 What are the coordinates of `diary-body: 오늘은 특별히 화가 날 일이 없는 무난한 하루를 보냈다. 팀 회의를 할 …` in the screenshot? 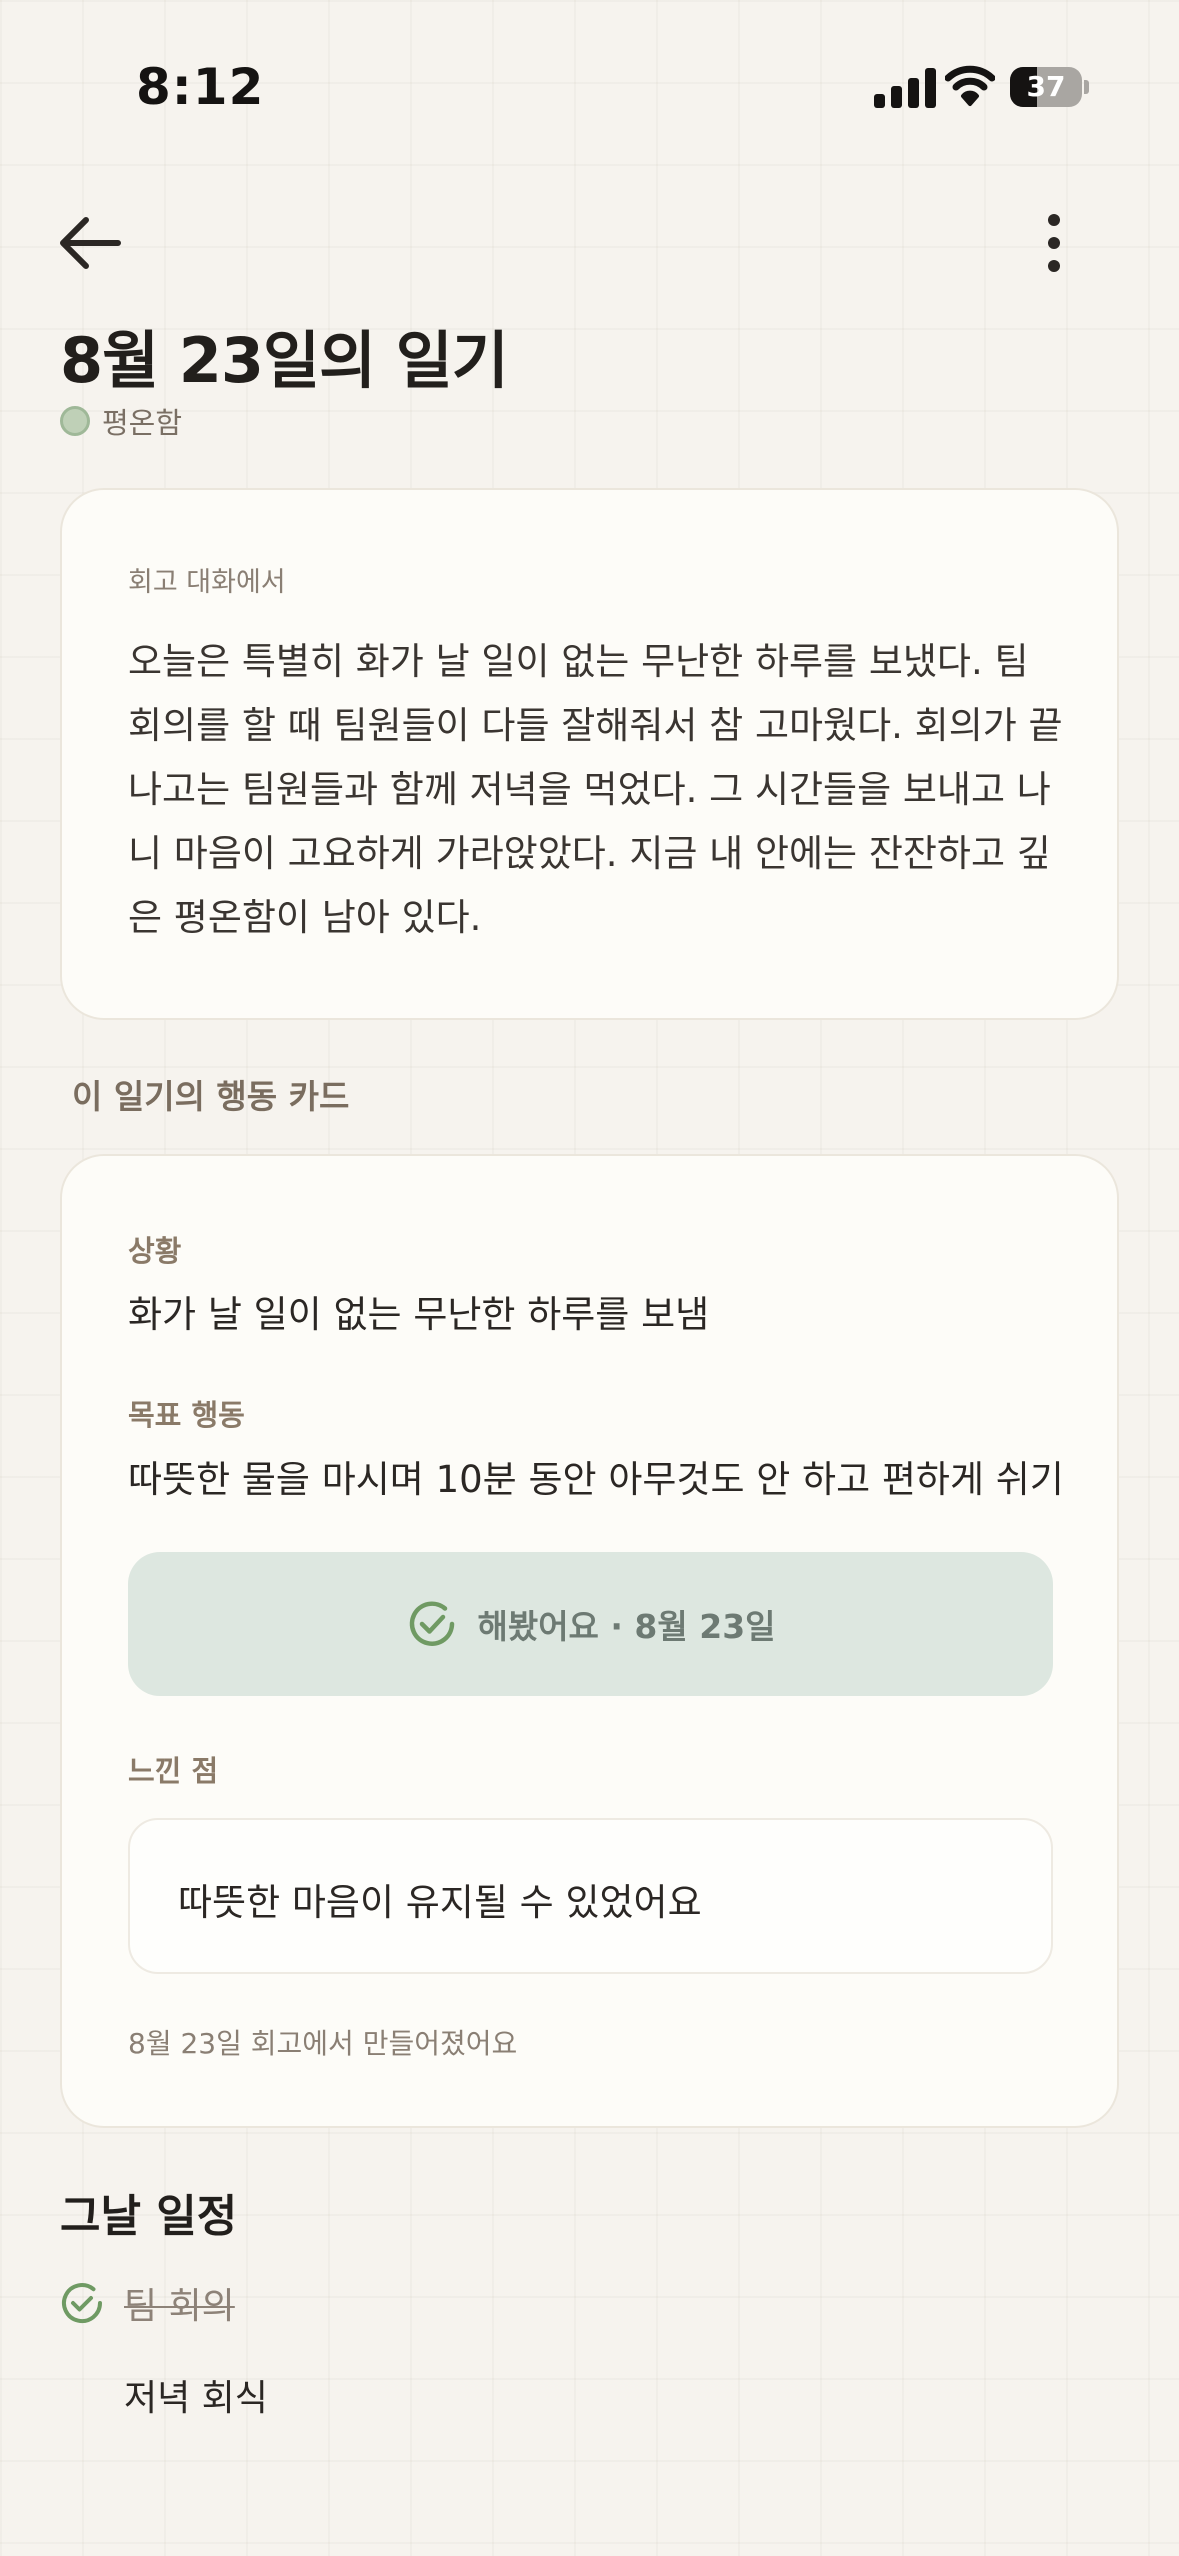 It's located at (595, 789).